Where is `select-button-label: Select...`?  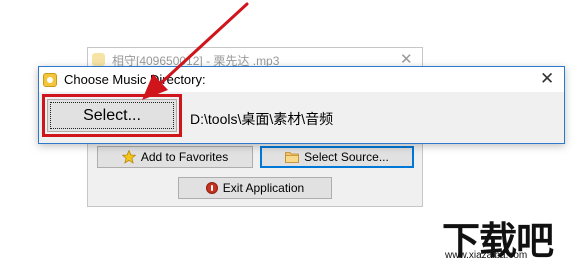
select-button-label: Select... is located at coordinates (112, 115).